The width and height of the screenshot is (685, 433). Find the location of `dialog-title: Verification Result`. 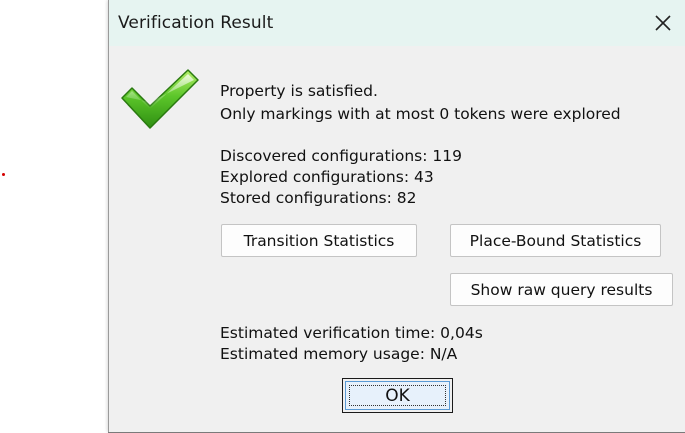

dialog-title: Verification Result is located at coordinates (196, 23).